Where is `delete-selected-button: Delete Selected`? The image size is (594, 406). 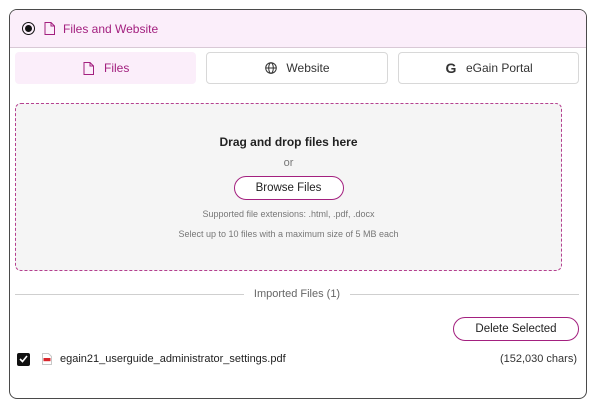 delete-selected-button: Delete Selected is located at coordinates (516, 329).